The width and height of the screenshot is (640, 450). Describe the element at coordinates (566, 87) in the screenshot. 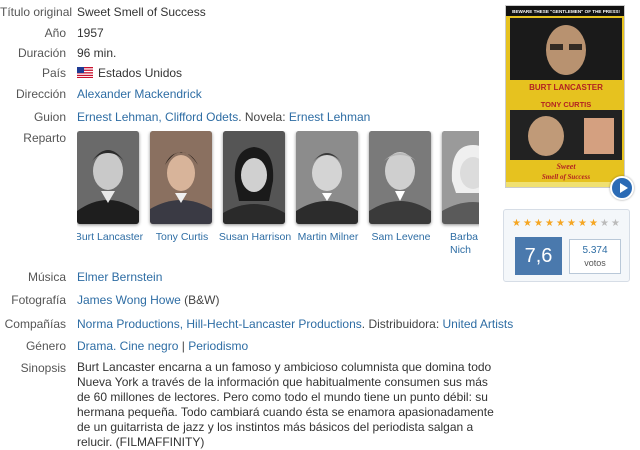

I see `poster-actor1: BURT LANCASTER` at that location.